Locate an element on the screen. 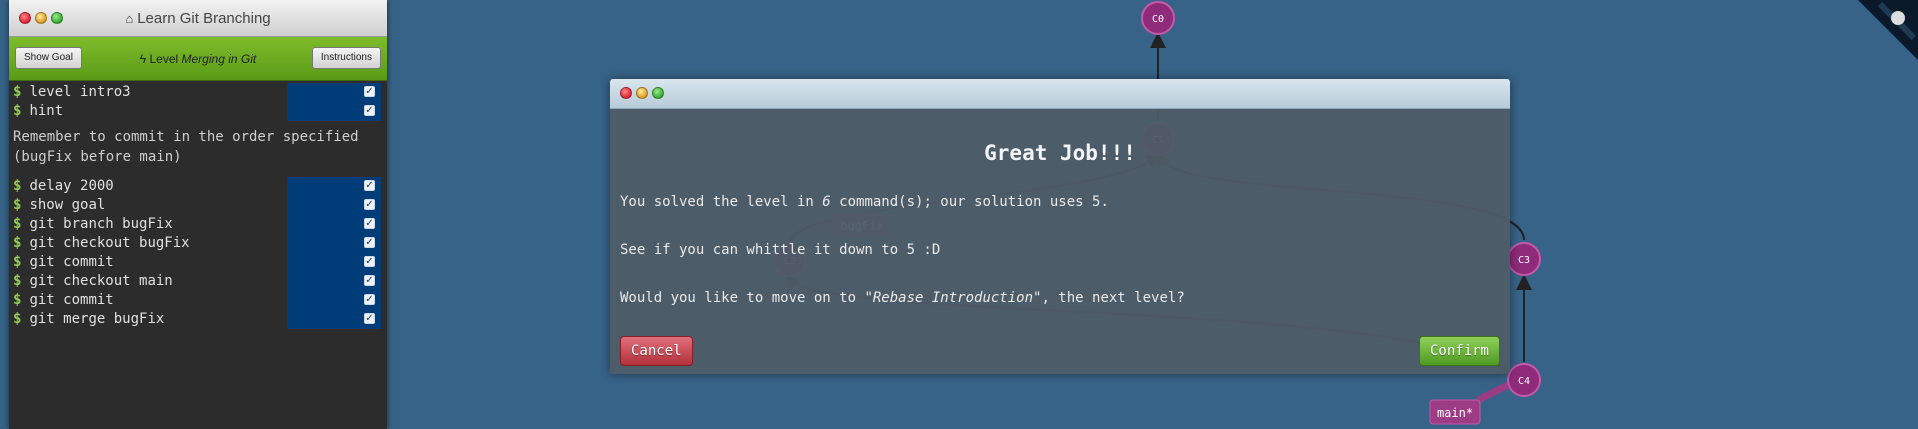 This screenshot has width=1918, height=429. dialog-heading: Great Job!!! is located at coordinates (1060, 153).